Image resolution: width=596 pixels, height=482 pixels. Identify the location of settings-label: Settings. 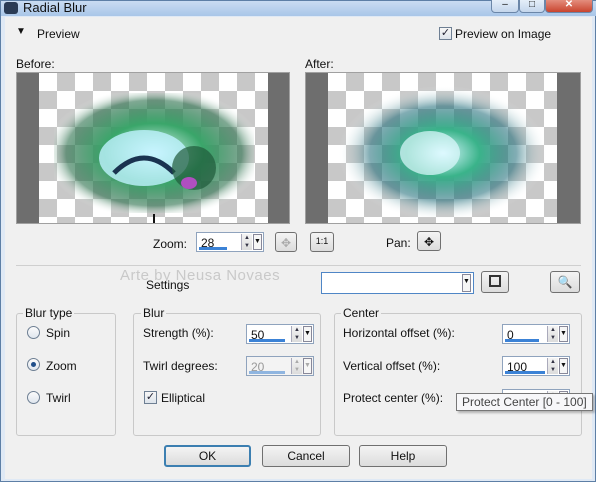
(168, 285).